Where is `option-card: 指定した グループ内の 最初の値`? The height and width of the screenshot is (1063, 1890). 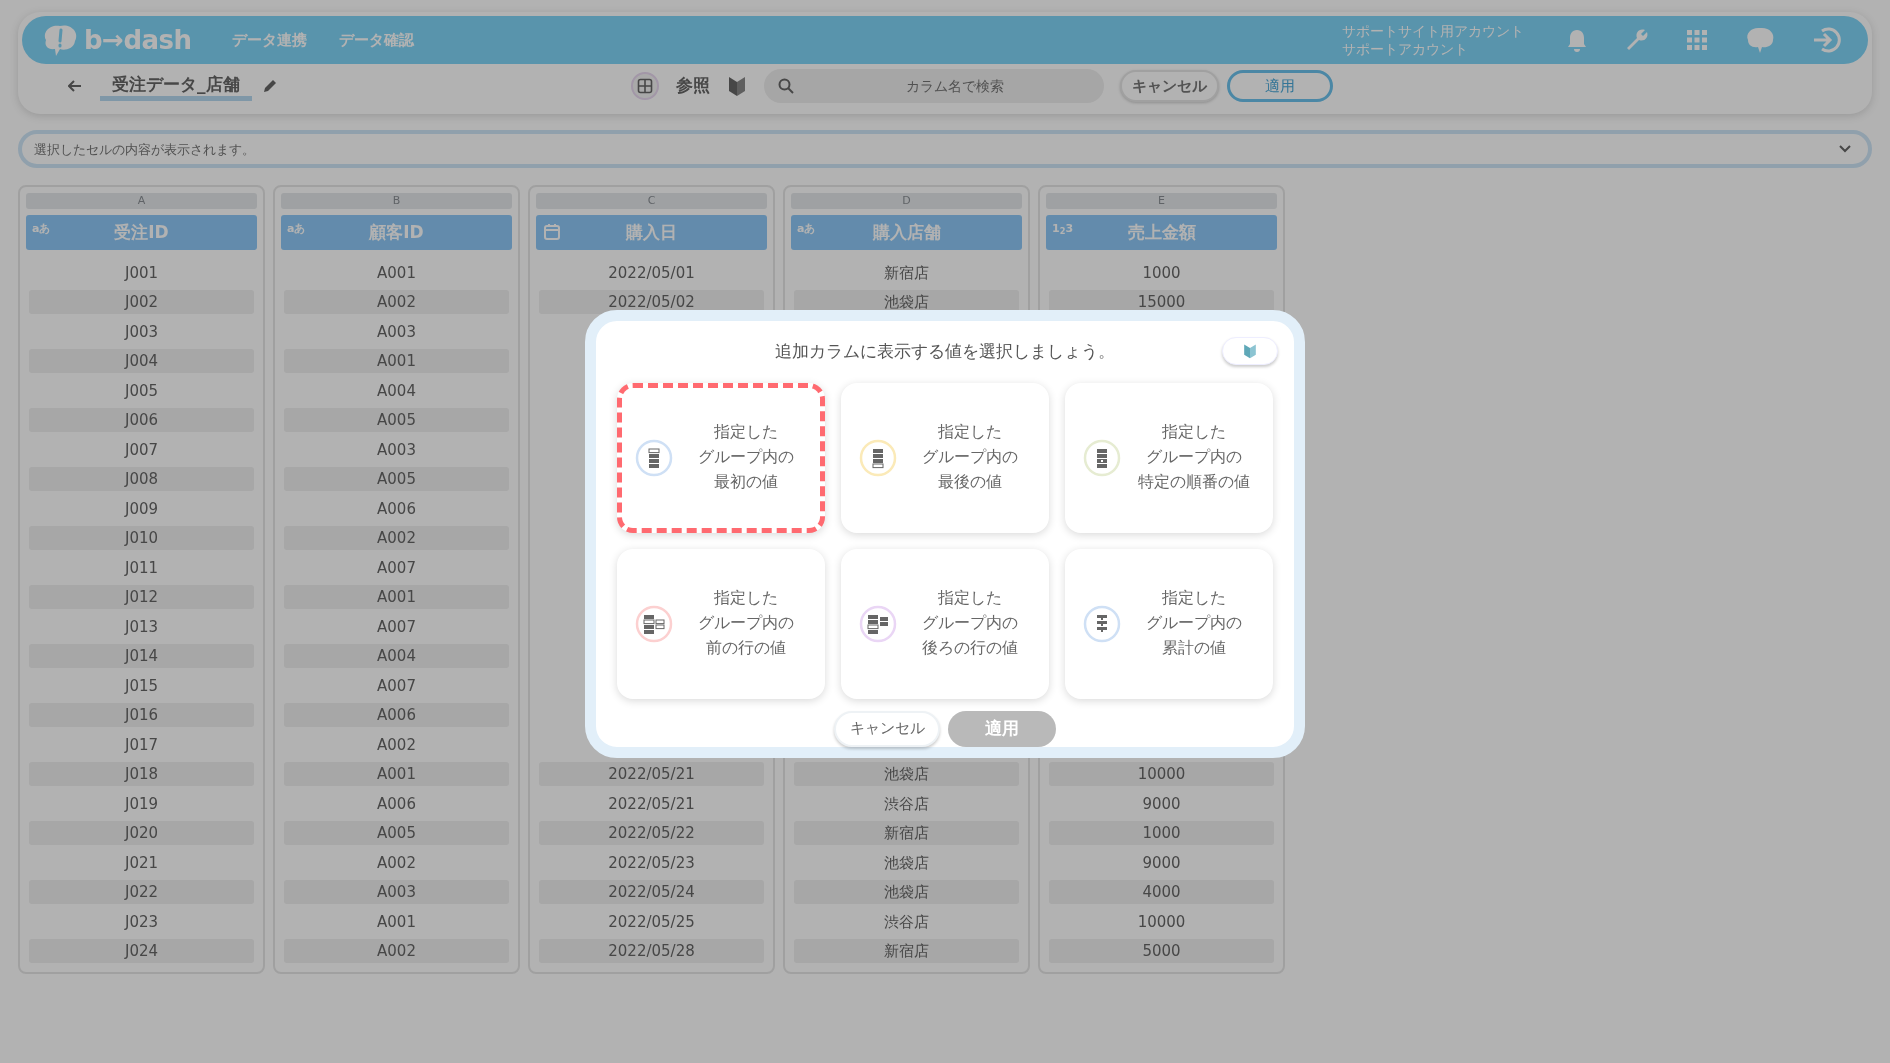 option-card: 指定した グループ内の 最初の値 is located at coordinates (721, 457).